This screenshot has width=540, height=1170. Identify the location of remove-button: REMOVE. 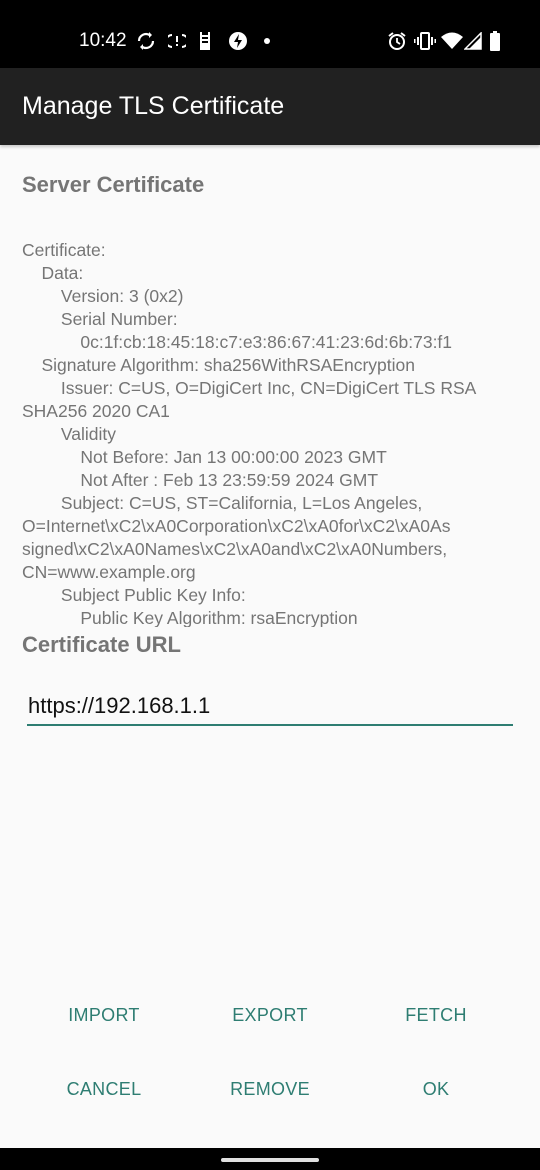
(270, 1089).